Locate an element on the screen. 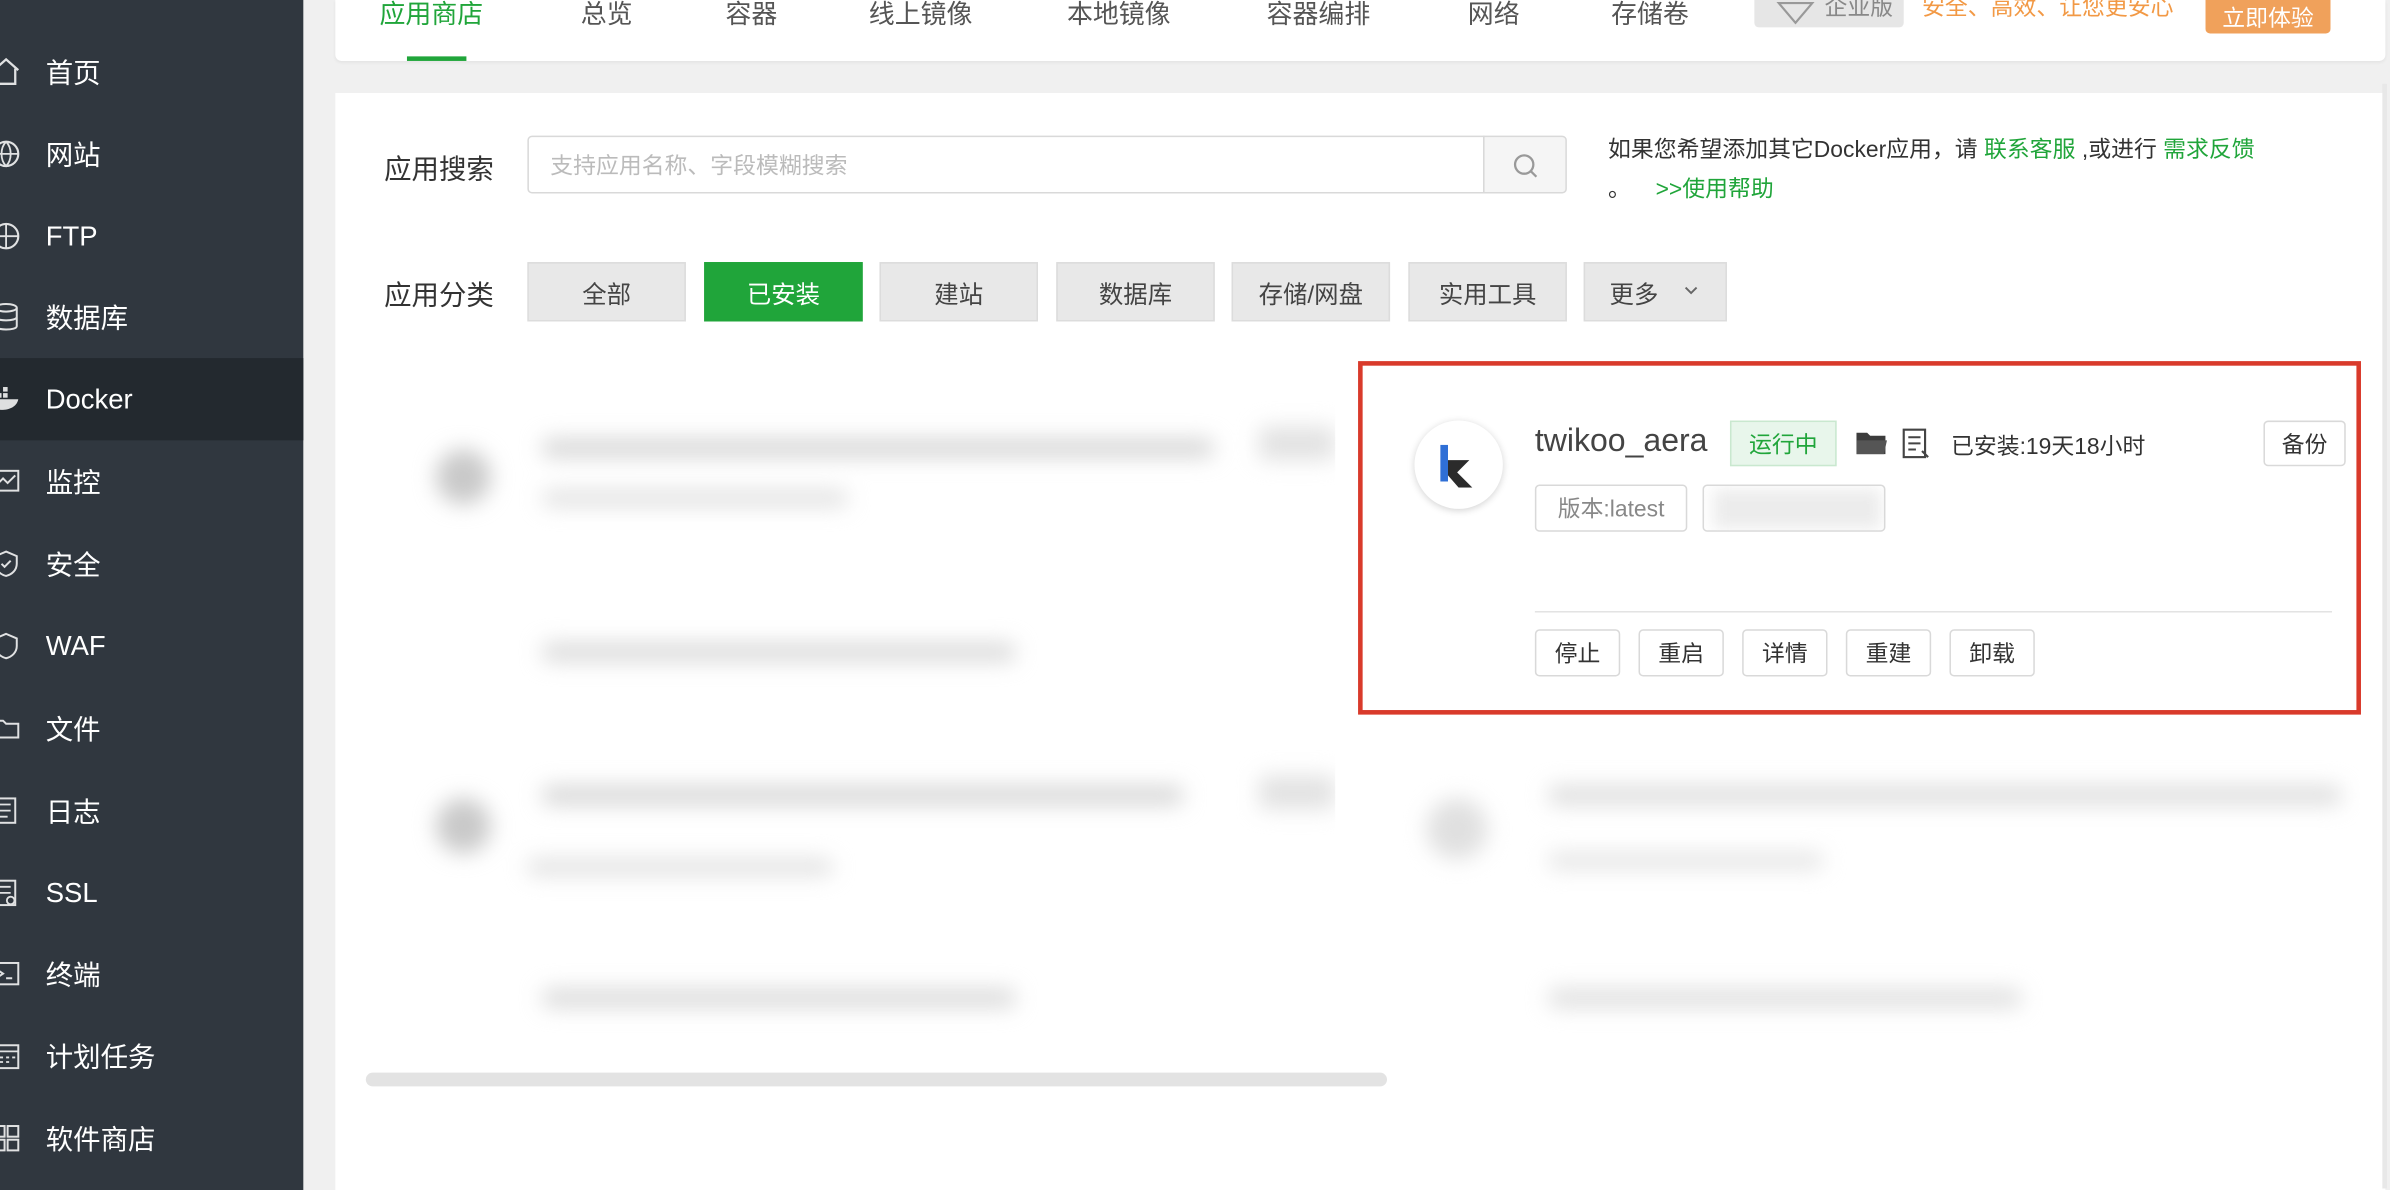 The width and height of the screenshot is (2390, 1190). sidebar-item-label: Docker is located at coordinates (89, 398).